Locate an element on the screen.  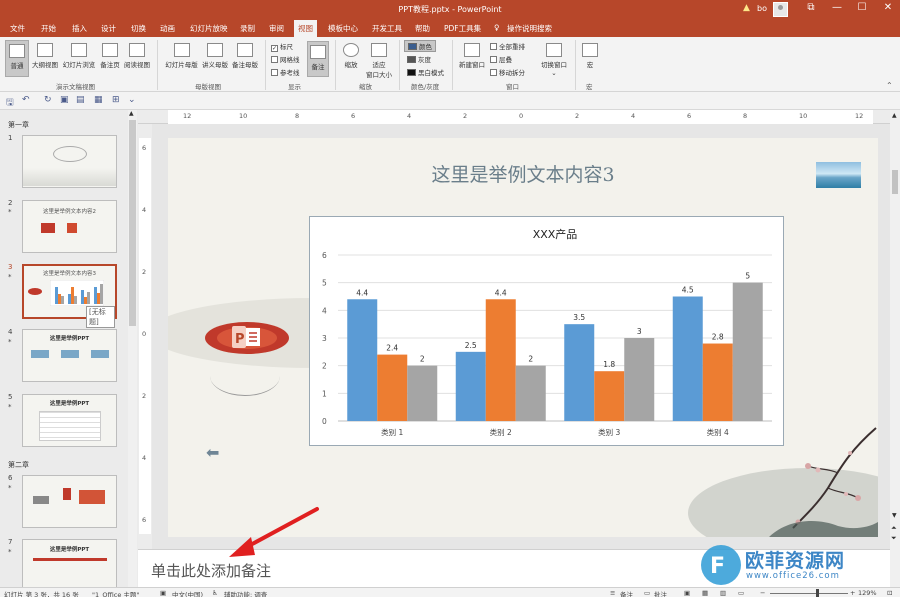
user-name: bo is located at coordinates (762, 8).